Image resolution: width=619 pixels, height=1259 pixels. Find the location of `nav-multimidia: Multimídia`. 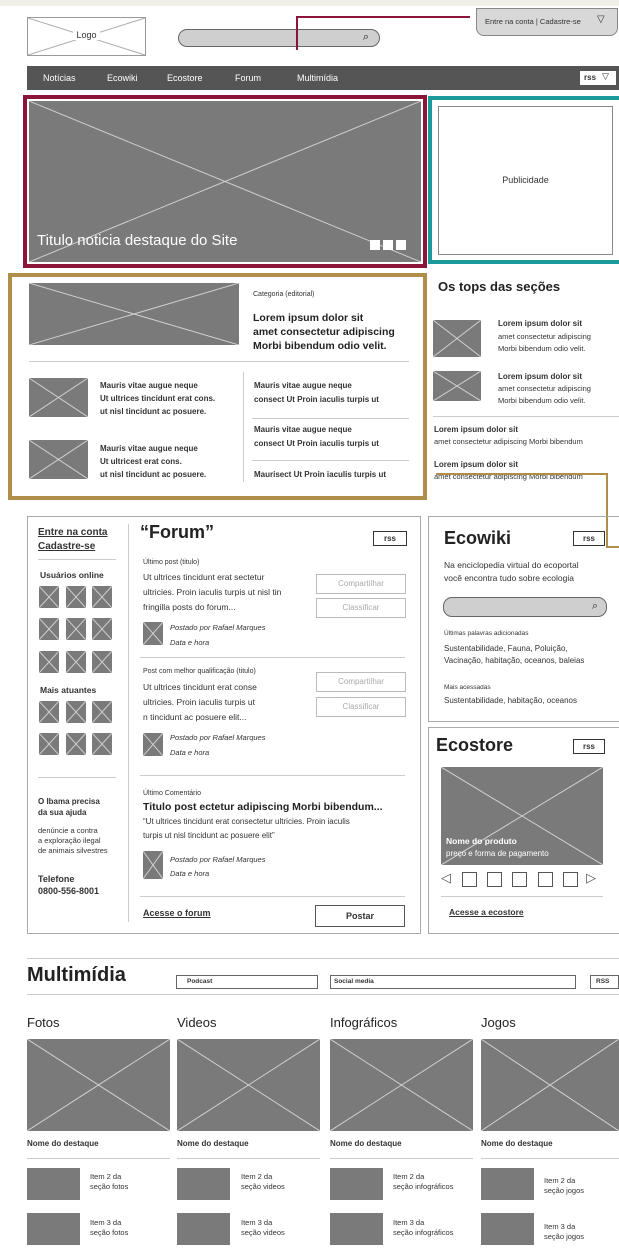

nav-multimidia: Multimídia is located at coordinates (317, 78).